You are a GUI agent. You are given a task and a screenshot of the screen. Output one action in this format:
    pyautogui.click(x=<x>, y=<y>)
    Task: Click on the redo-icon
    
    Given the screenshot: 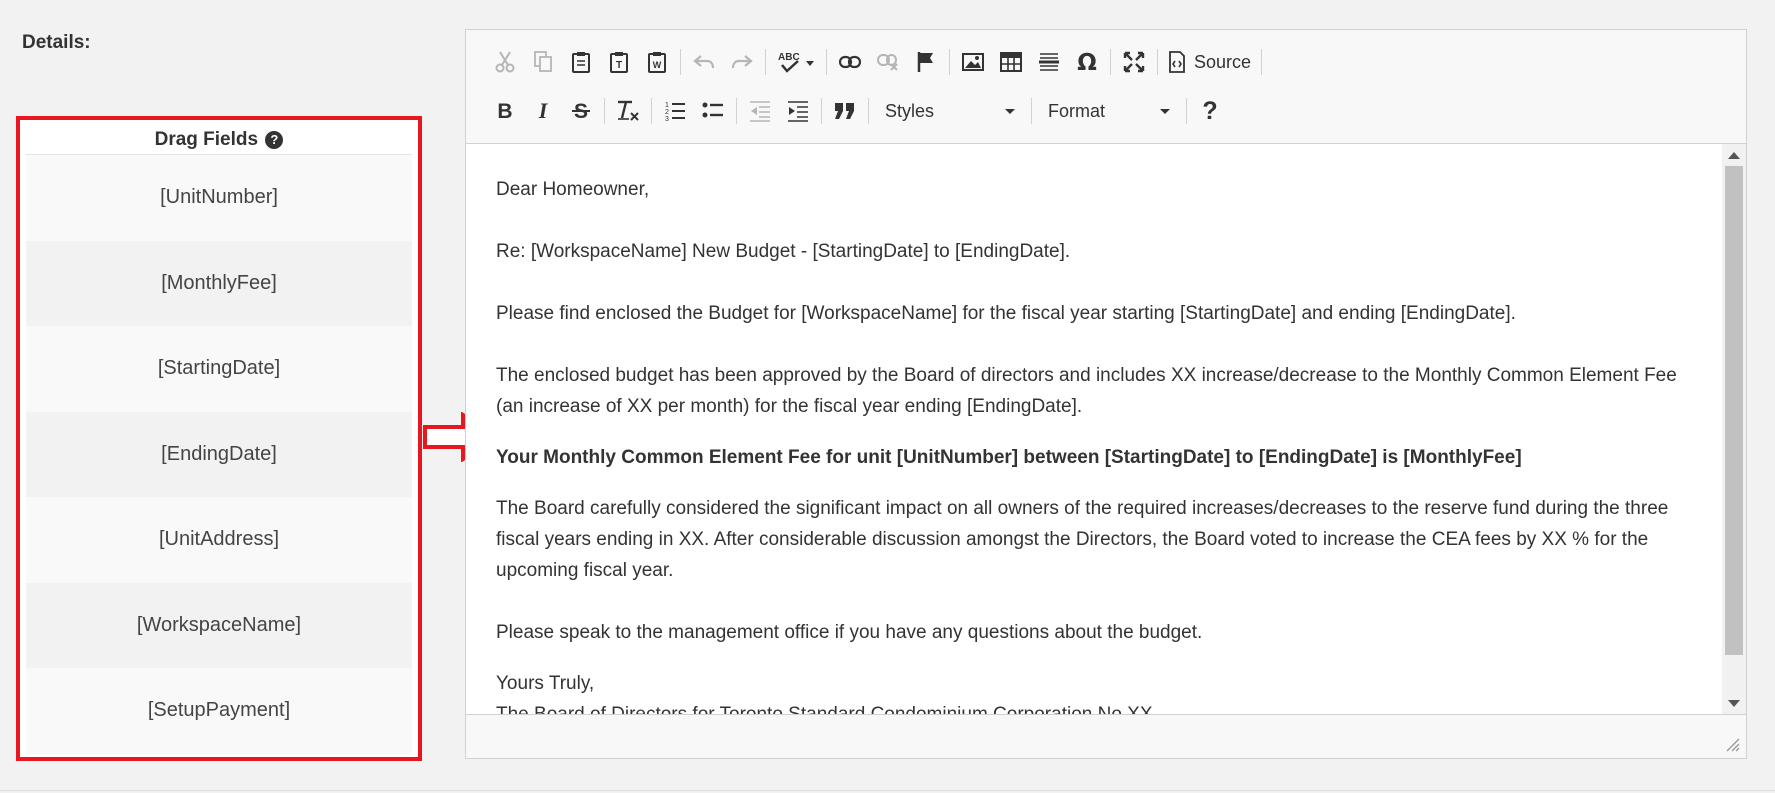 What is the action you would take?
    pyautogui.click(x=742, y=62)
    